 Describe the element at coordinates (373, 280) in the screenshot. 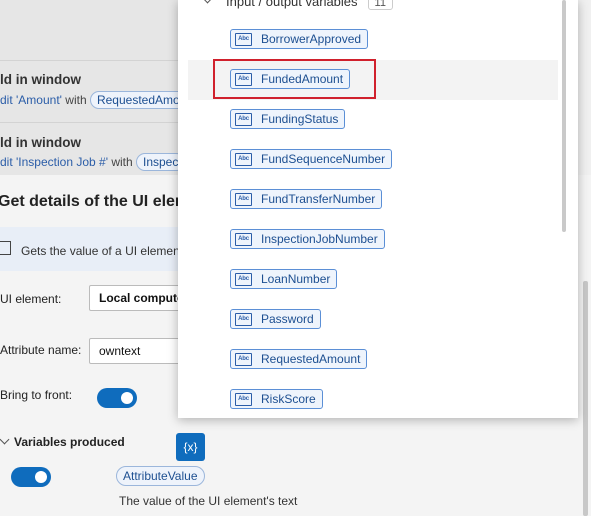

I see `variable-list-item: Abc LoanNumber` at that location.